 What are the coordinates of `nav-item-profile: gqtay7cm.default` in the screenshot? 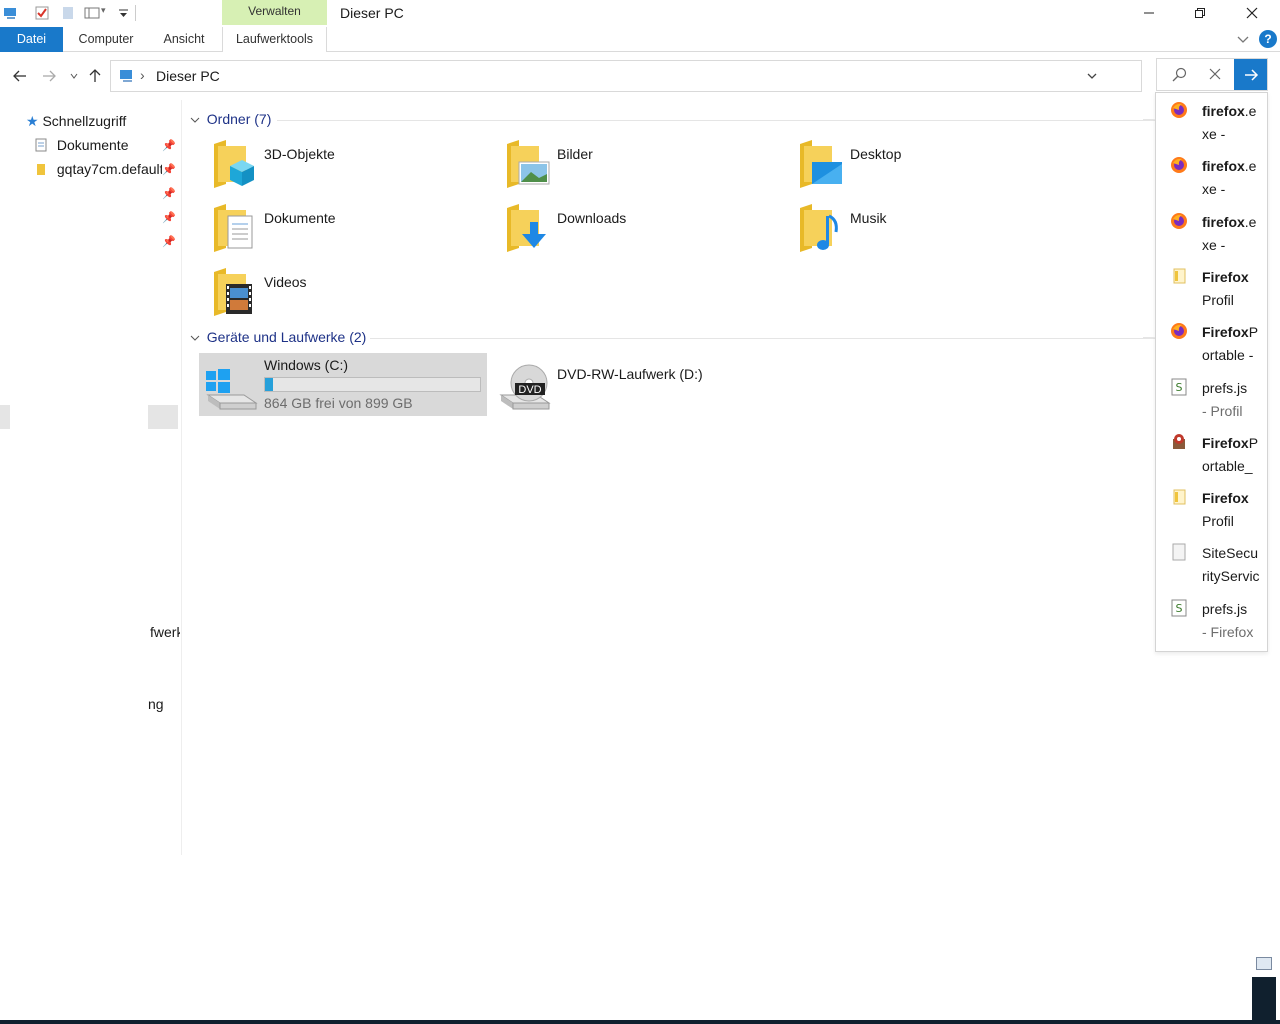 It's located at (98, 169).